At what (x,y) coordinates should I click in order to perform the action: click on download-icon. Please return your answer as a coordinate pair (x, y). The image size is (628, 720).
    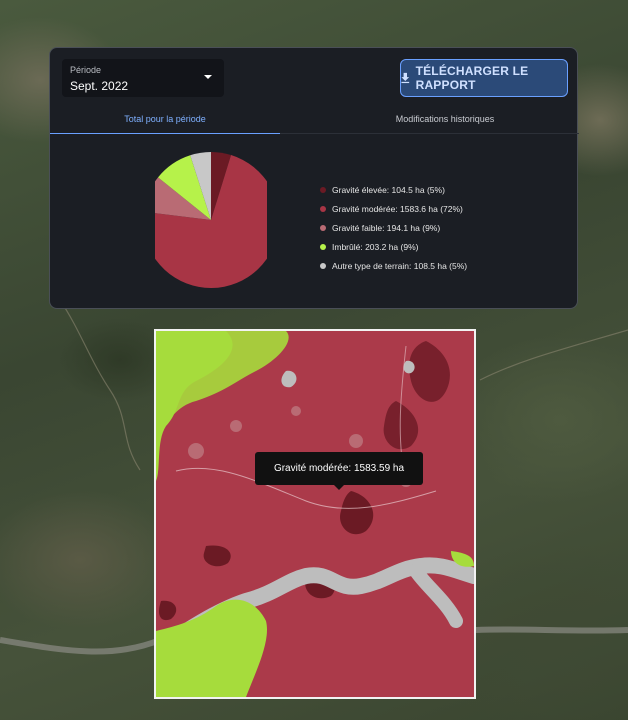
    Looking at the image, I should click on (405, 78).